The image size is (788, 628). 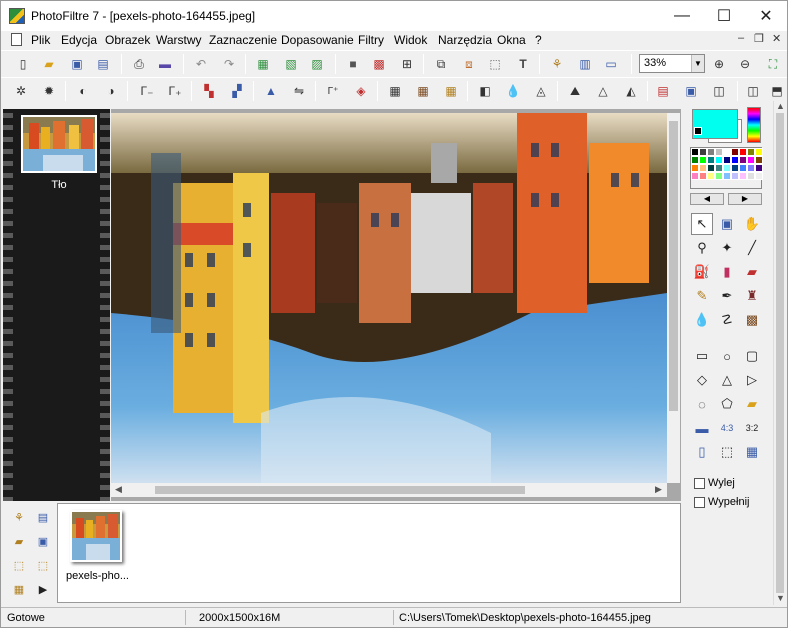 What do you see at coordinates (727, 428) in the screenshot?
I see `ratio-4-3-icon: 4:3` at bounding box center [727, 428].